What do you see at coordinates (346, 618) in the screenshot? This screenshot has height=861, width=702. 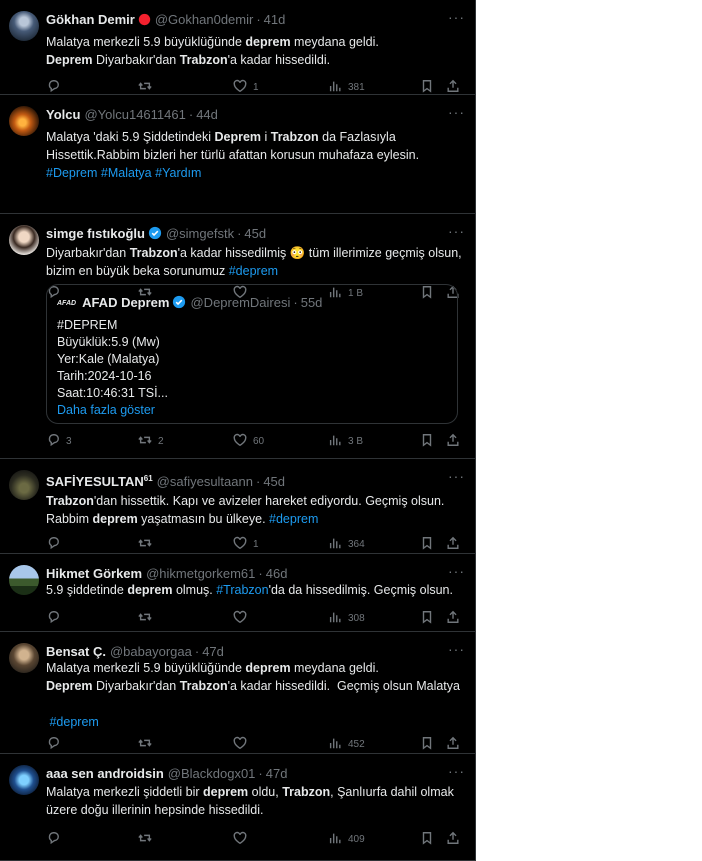 I see `views-button: 308` at bounding box center [346, 618].